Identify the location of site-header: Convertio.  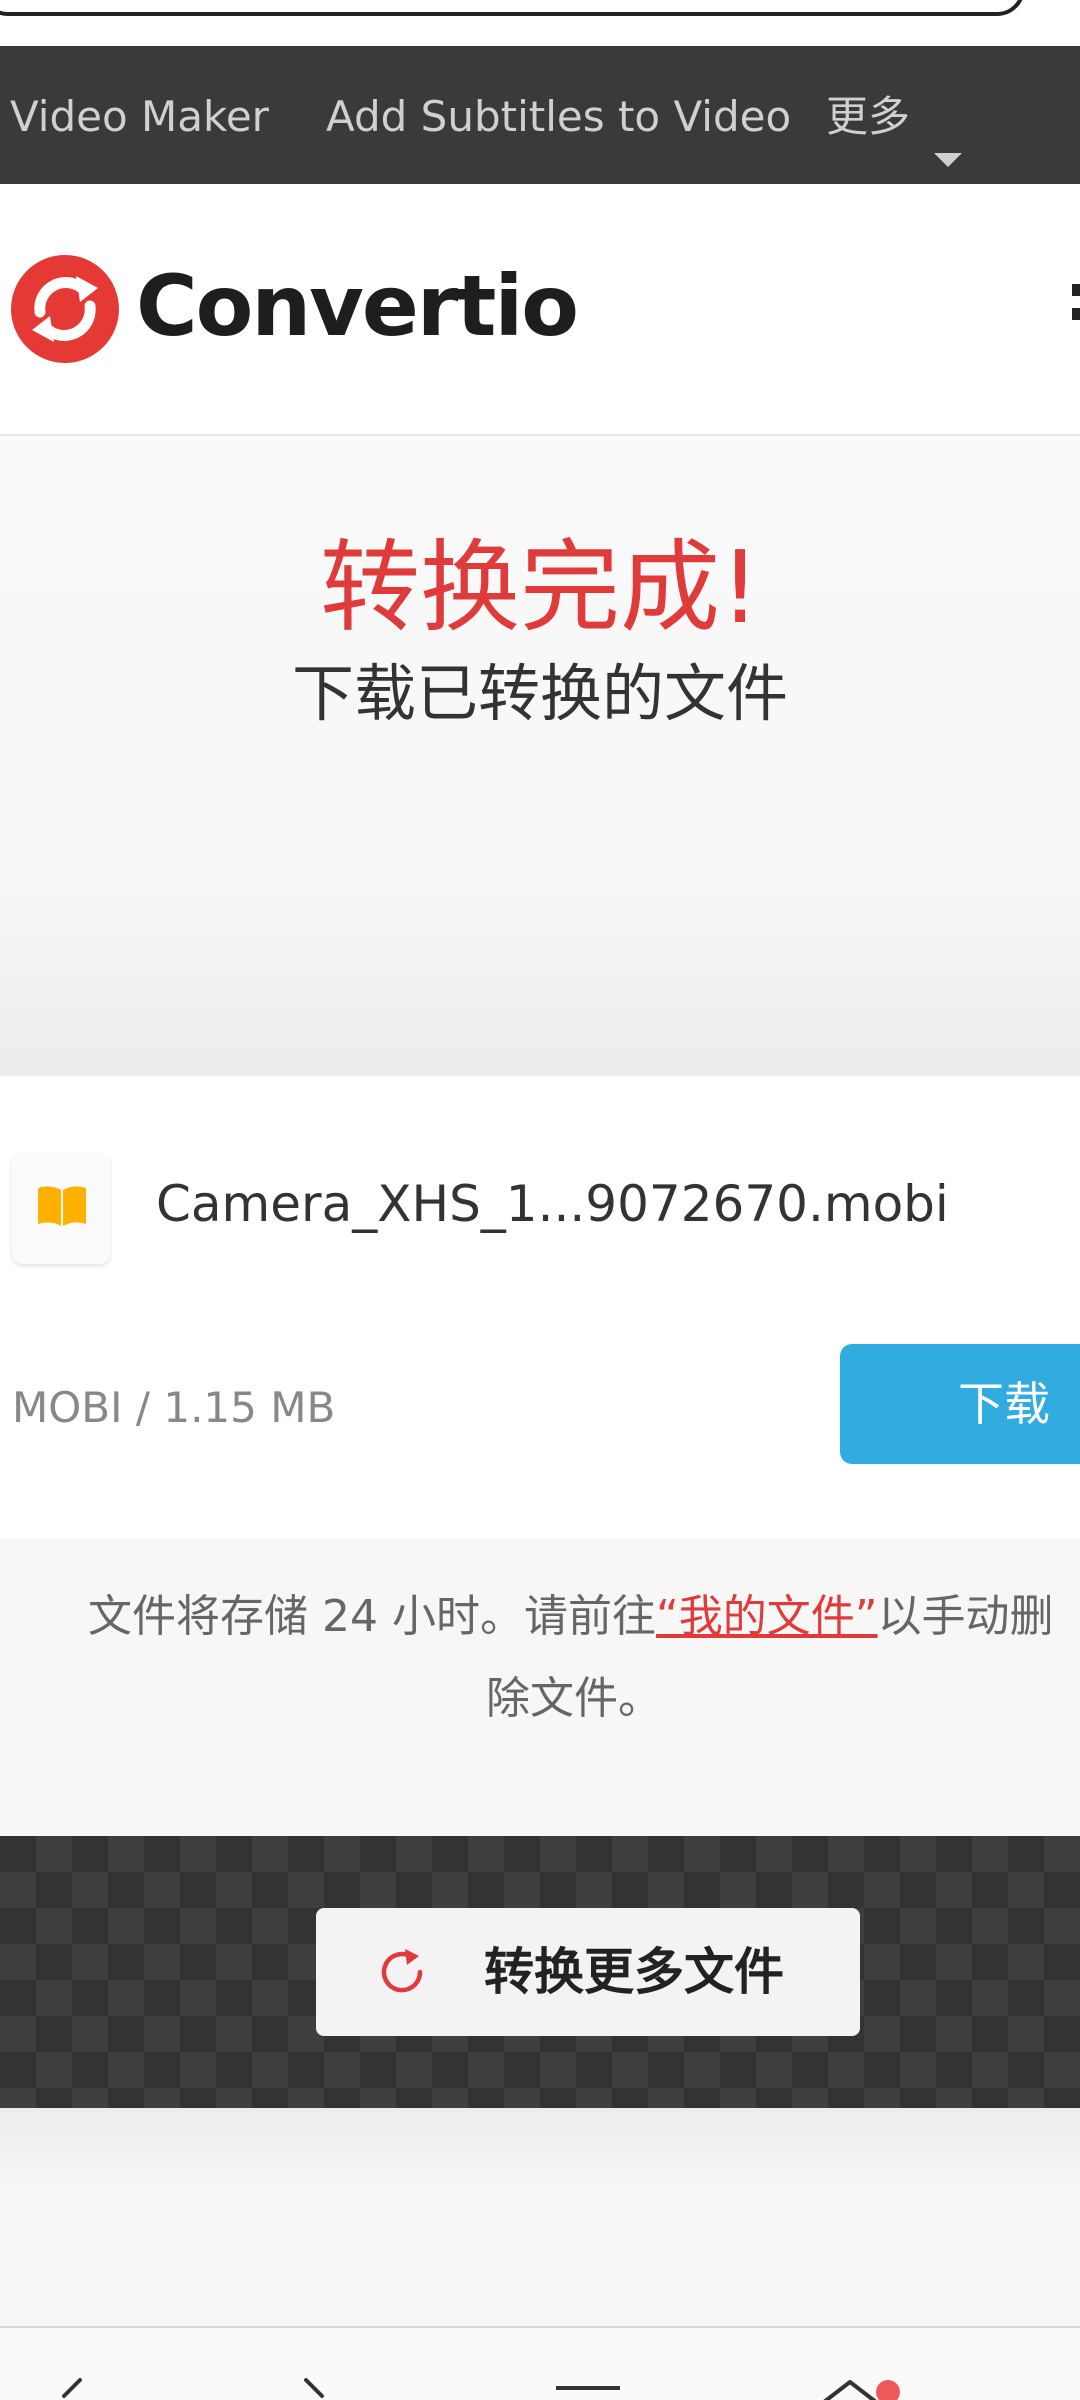
(540, 310).